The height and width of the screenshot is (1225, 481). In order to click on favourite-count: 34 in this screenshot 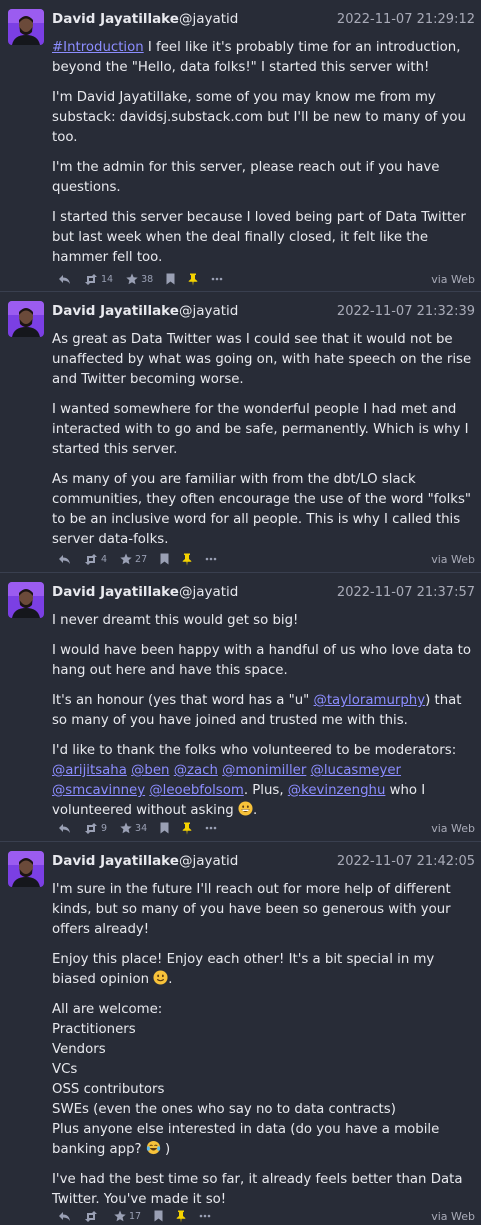, I will do `click(141, 828)`.